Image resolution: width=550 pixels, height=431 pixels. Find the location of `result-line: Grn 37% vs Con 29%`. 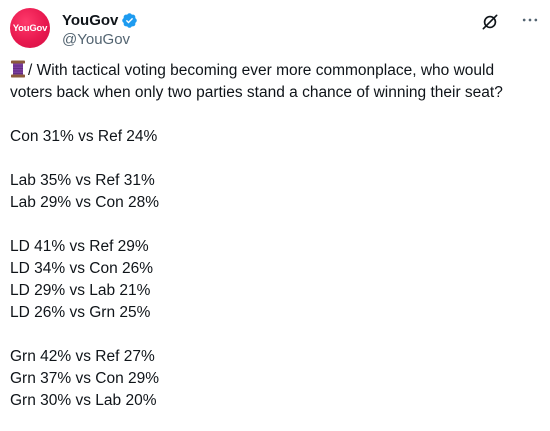

result-line: Grn 37% vs Con 29% is located at coordinates (85, 378).